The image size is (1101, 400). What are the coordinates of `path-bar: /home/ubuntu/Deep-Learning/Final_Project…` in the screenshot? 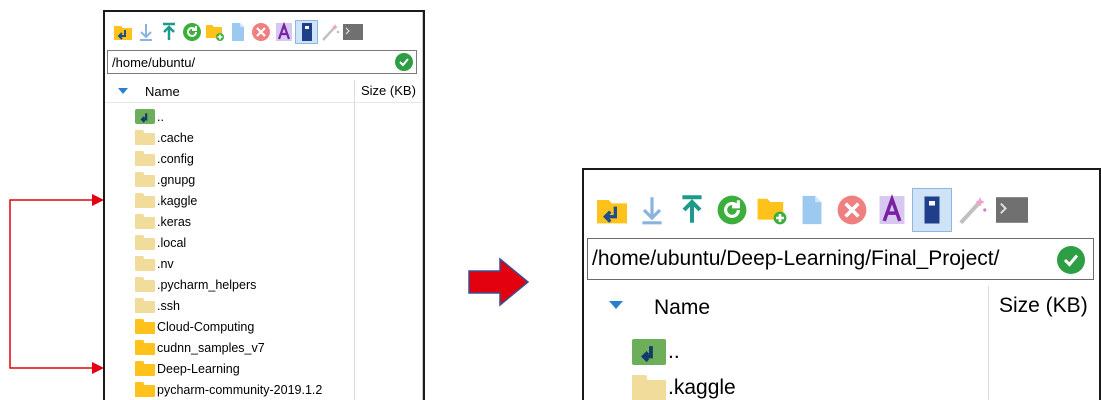 It's located at (840, 259).